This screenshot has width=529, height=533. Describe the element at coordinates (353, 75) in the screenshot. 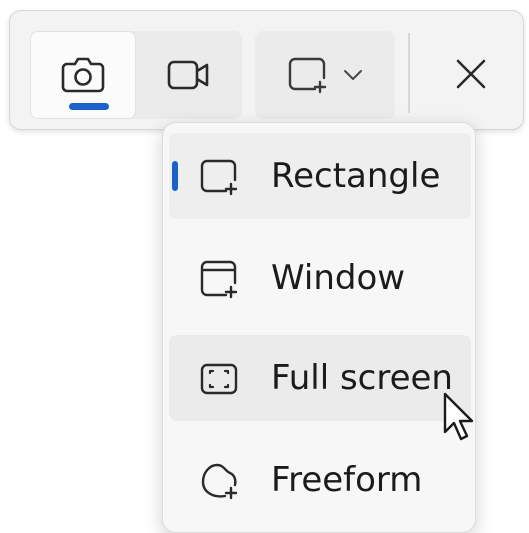

I see `chevron-down-icon` at that location.